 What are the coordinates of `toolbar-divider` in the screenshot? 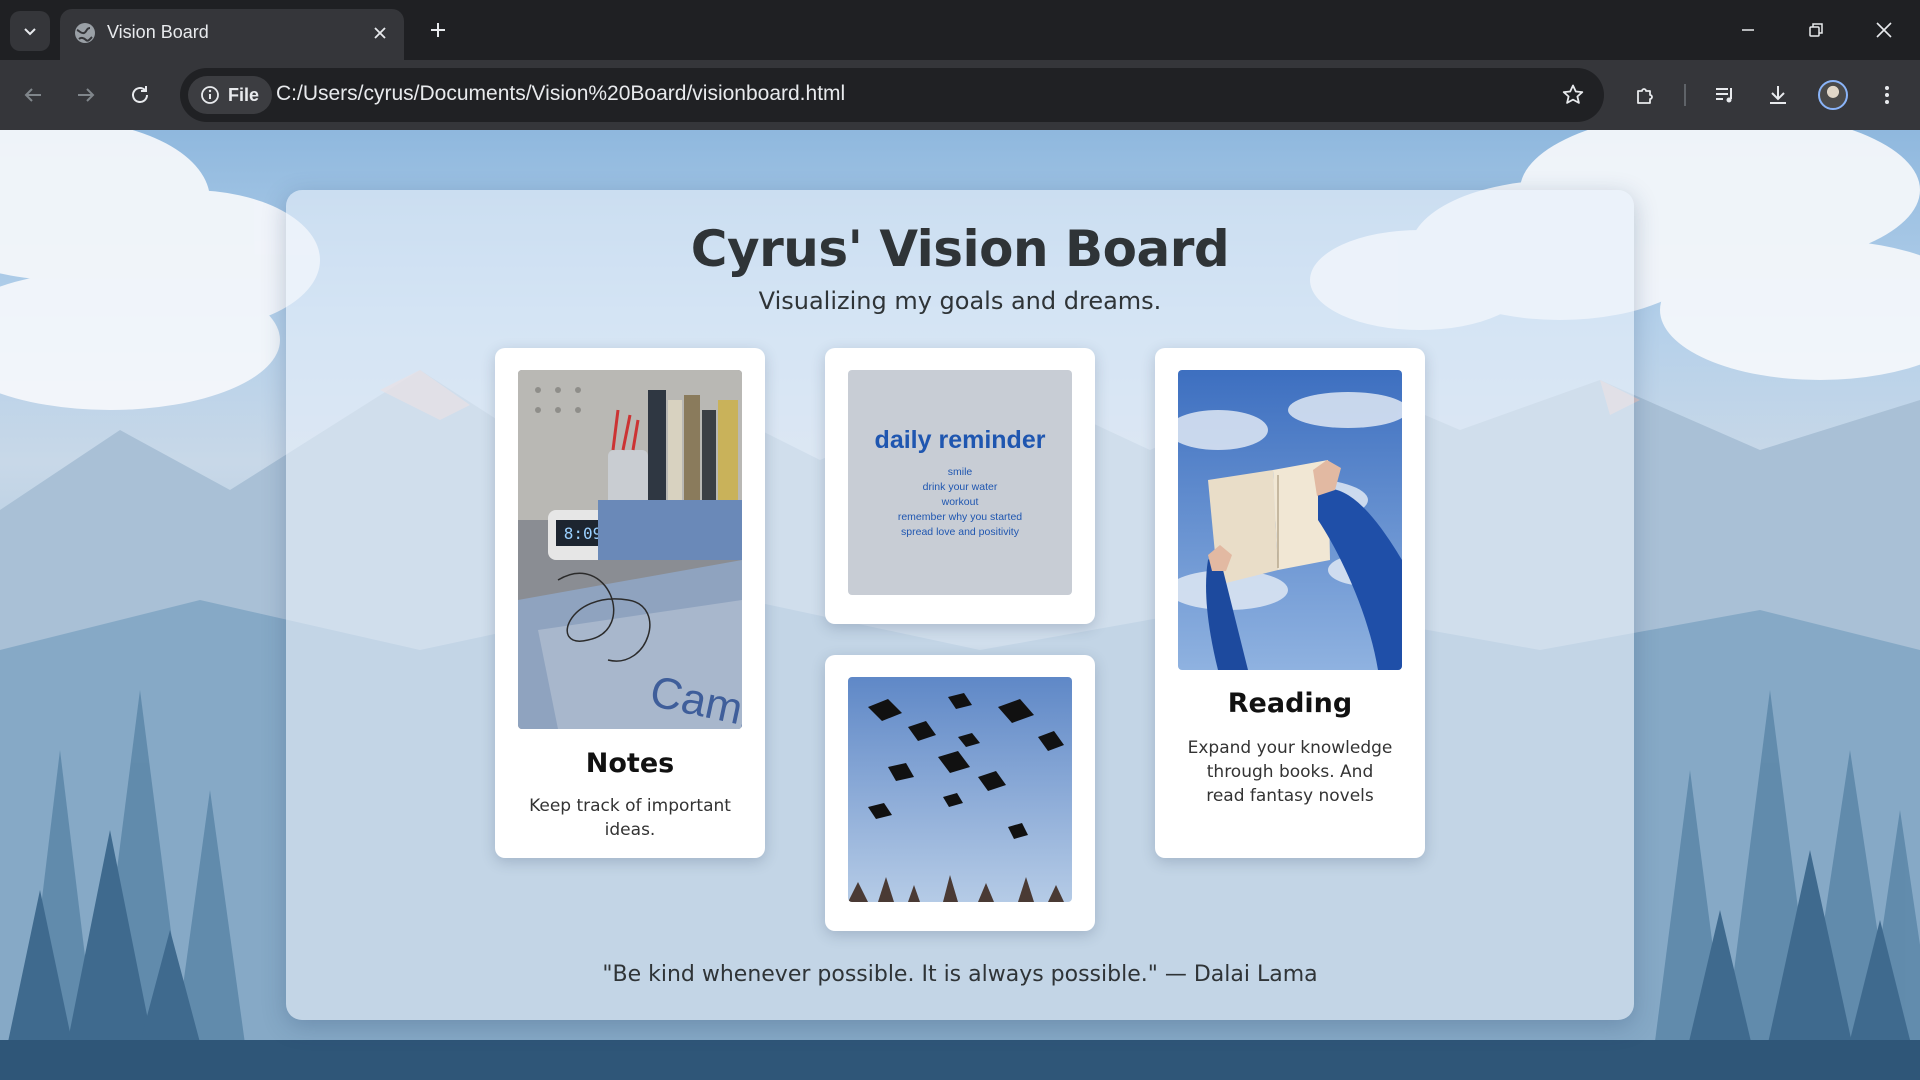 It's located at (1685, 95).